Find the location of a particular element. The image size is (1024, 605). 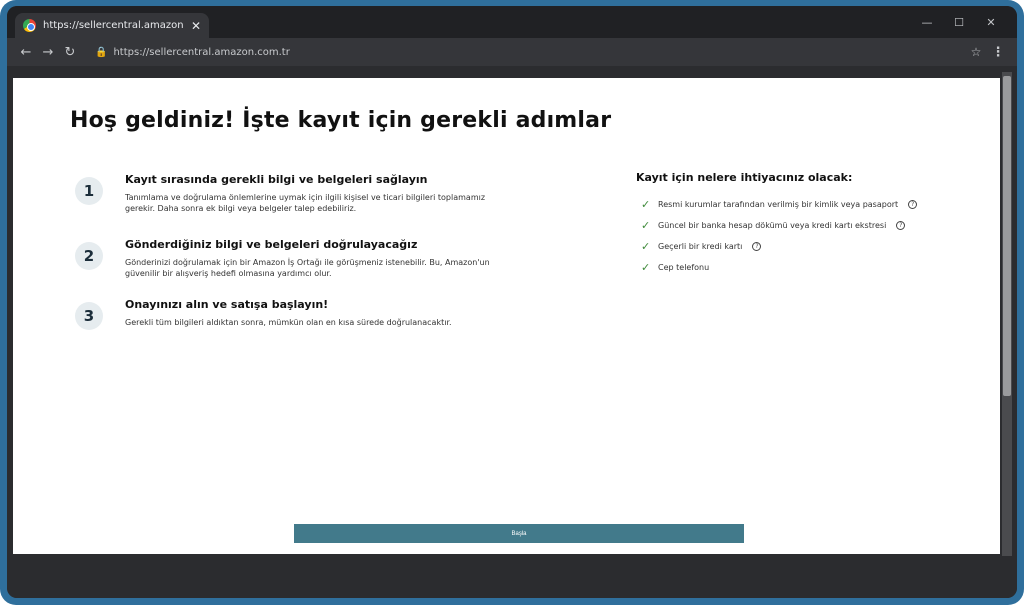

tab-title: https://sellercentral.amazon.com.tr is located at coordinates (113, 25).